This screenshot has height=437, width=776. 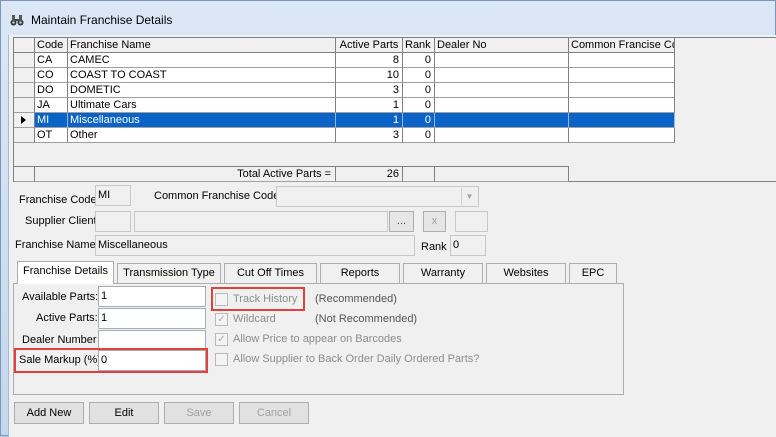 What do you see at coordinates (261, 221) in the screenshot?
I see `supplier-client-name-field` at bounding box center [261, 221].